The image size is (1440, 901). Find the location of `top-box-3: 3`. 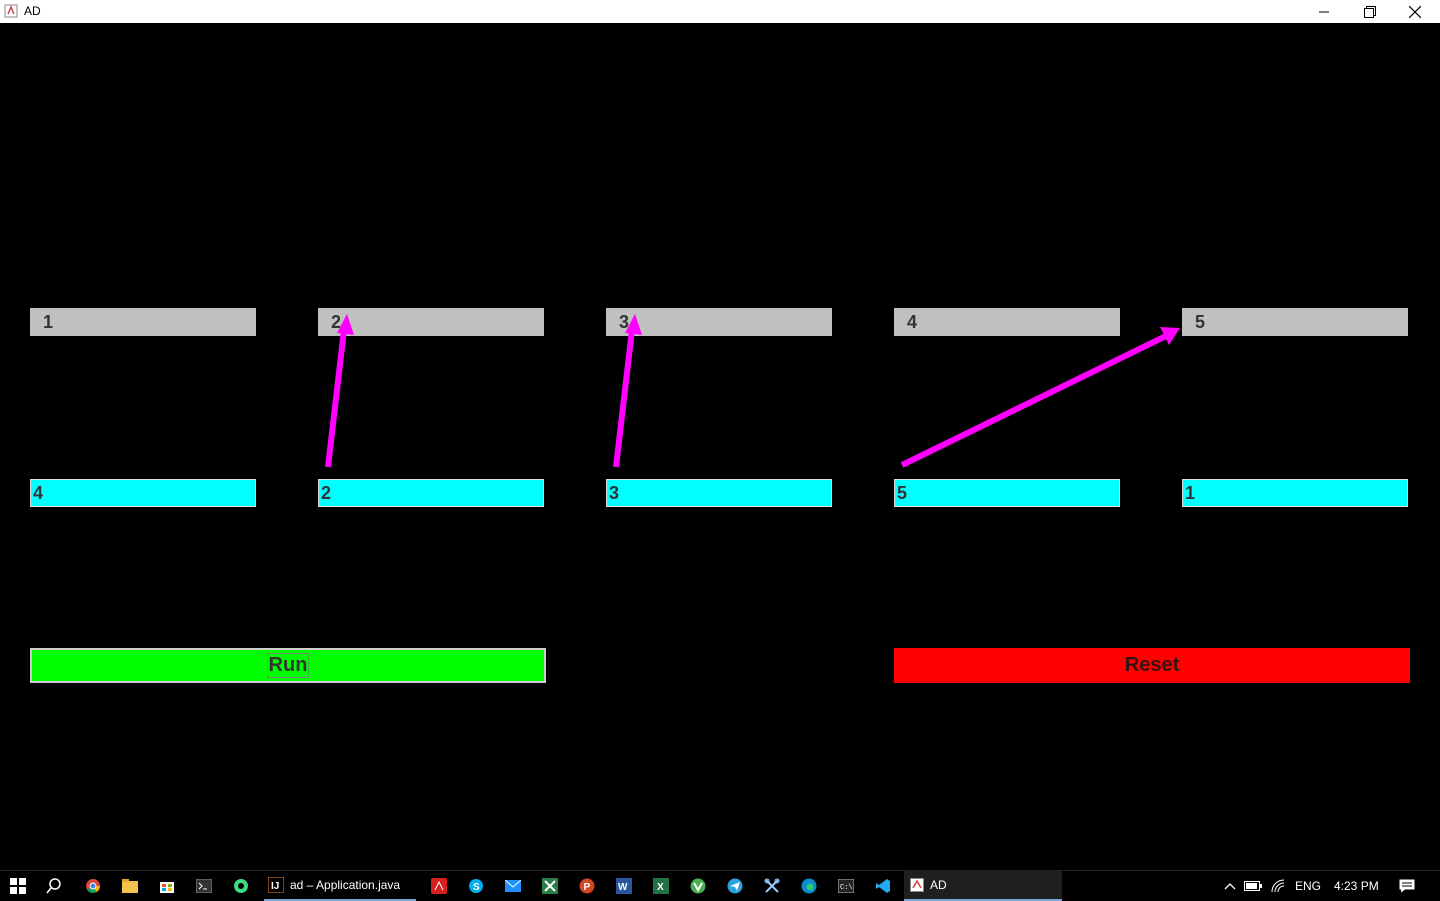

top-box-3: 3 is located at coordinates (719, 322).